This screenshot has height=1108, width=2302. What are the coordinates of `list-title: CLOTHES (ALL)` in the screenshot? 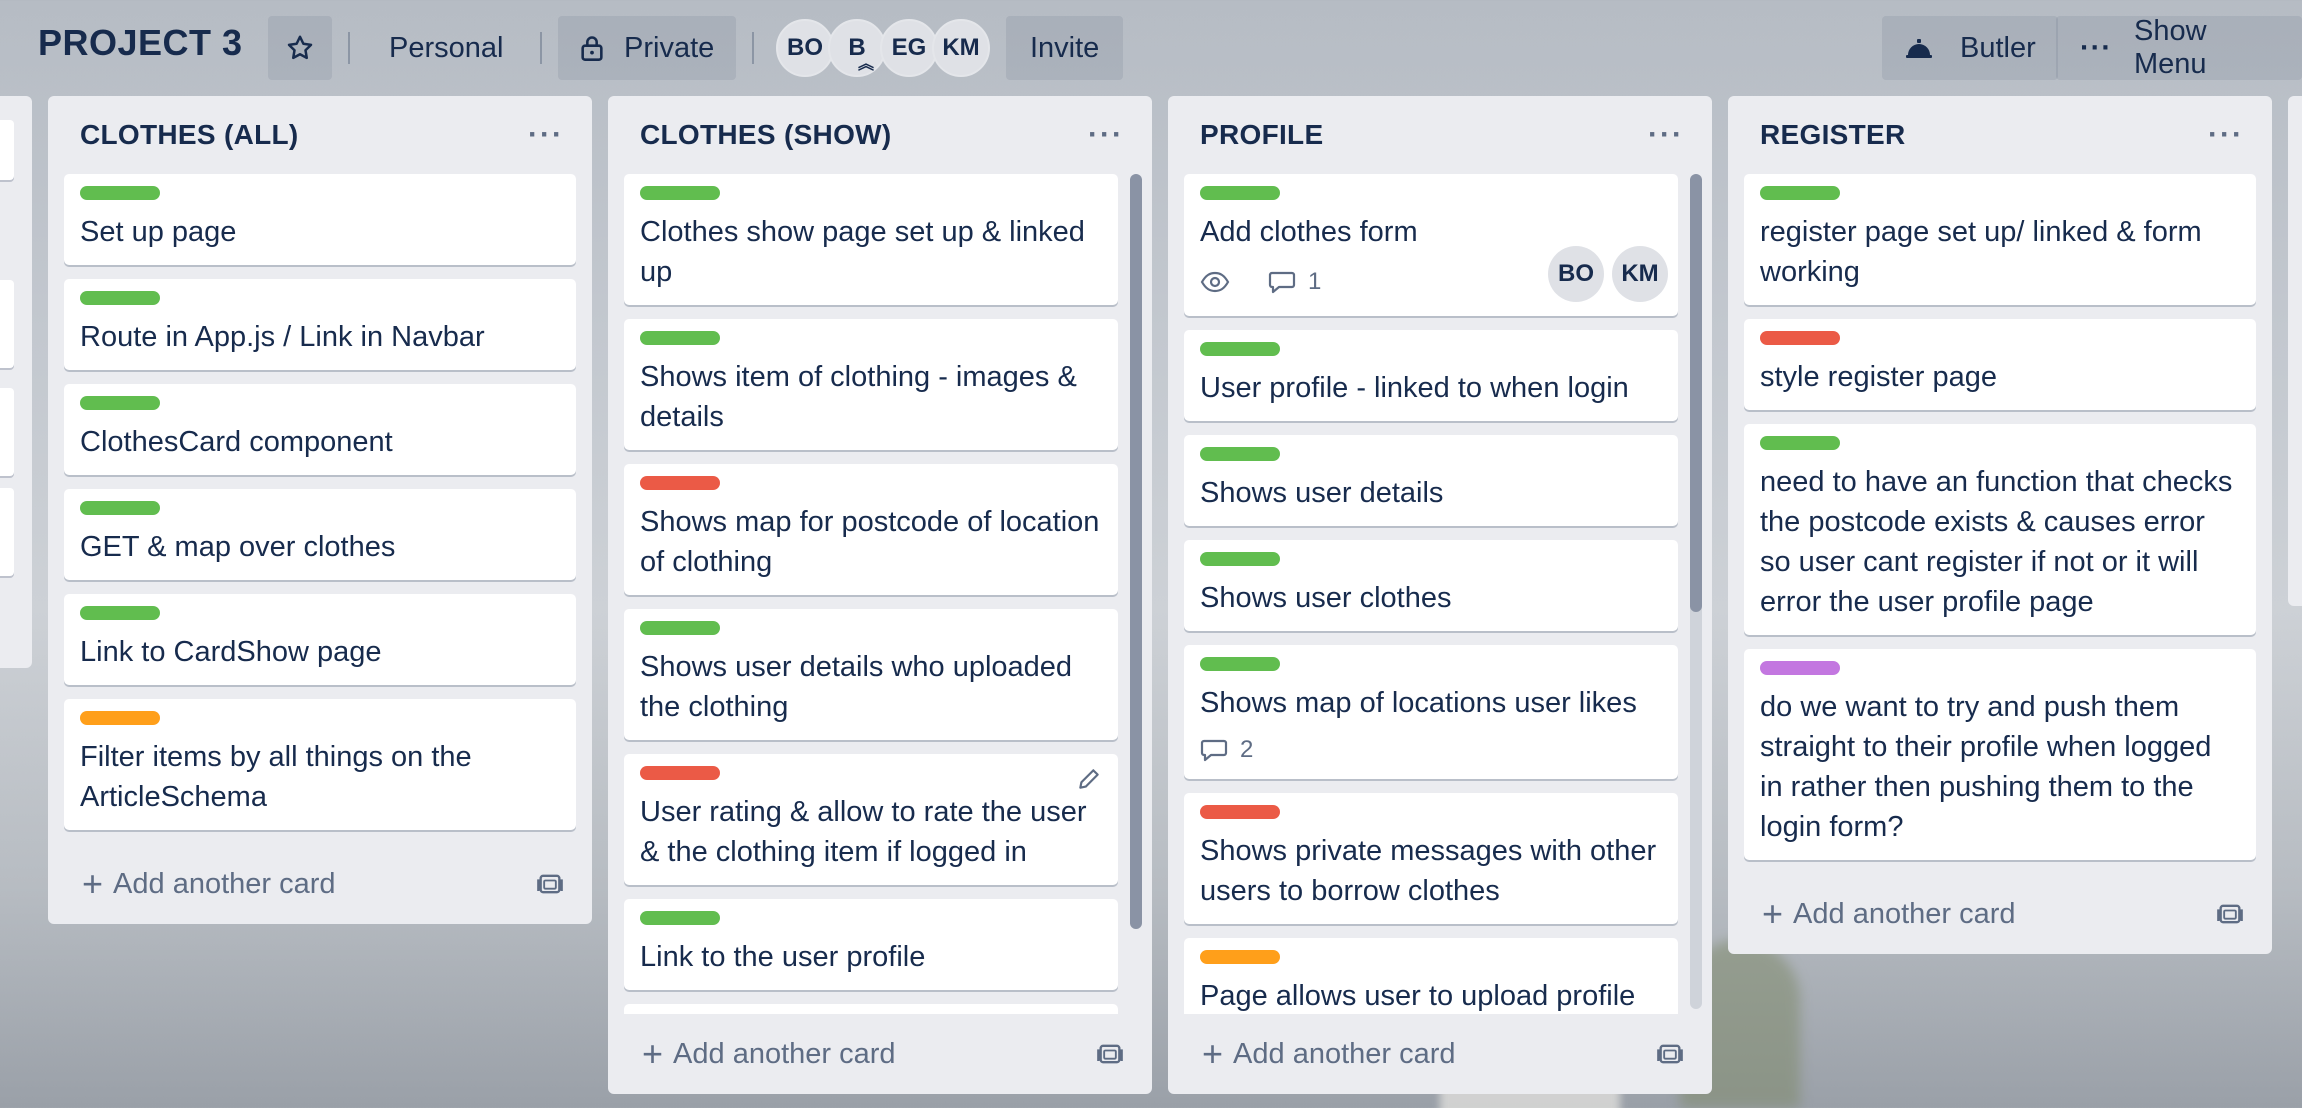 It's located at (189, 135).